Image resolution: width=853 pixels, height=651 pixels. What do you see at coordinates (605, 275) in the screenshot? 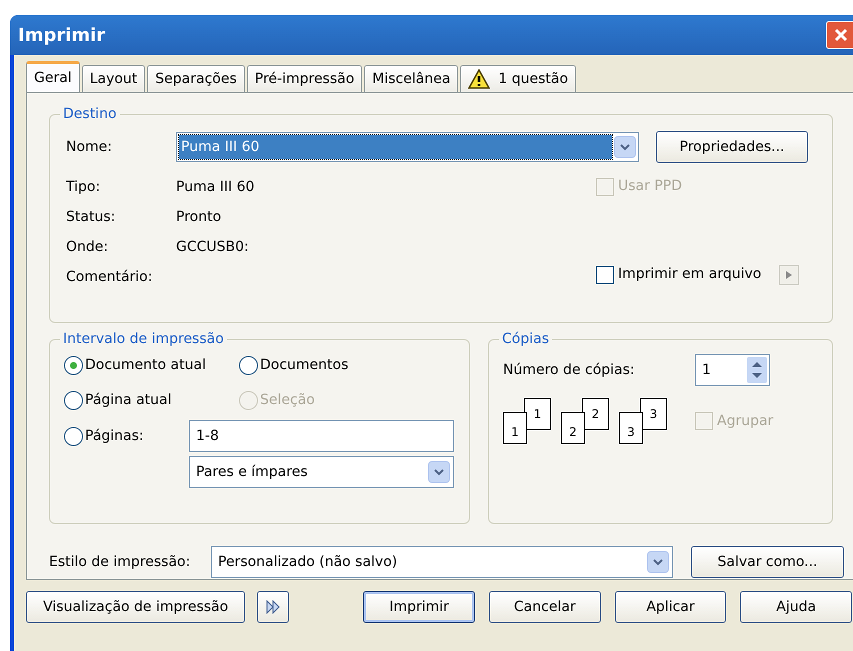
I see `checkbox` at bounding box center [605, 275].